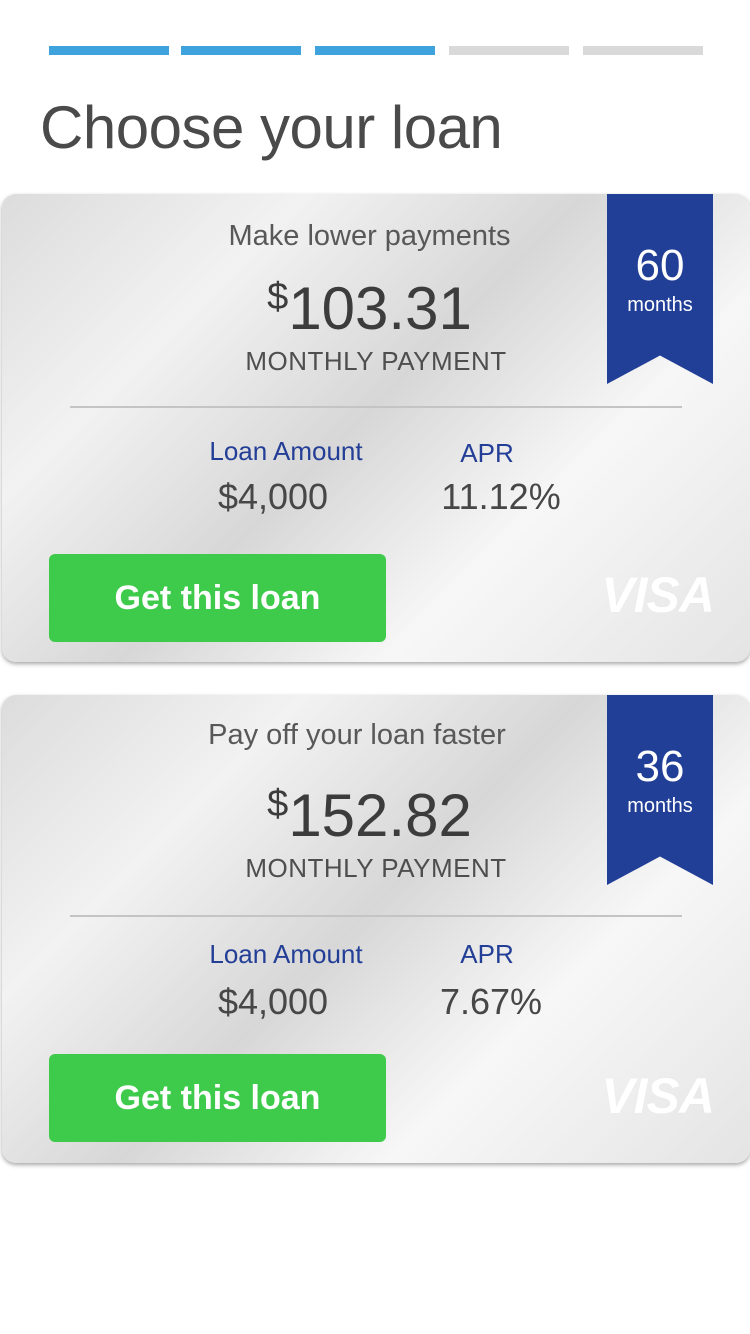  What do you see at coordinates (357, 735) in the screenshot?
I see `loan-option-heading: Pay off your loan faster` at bounding box center [357, 735].